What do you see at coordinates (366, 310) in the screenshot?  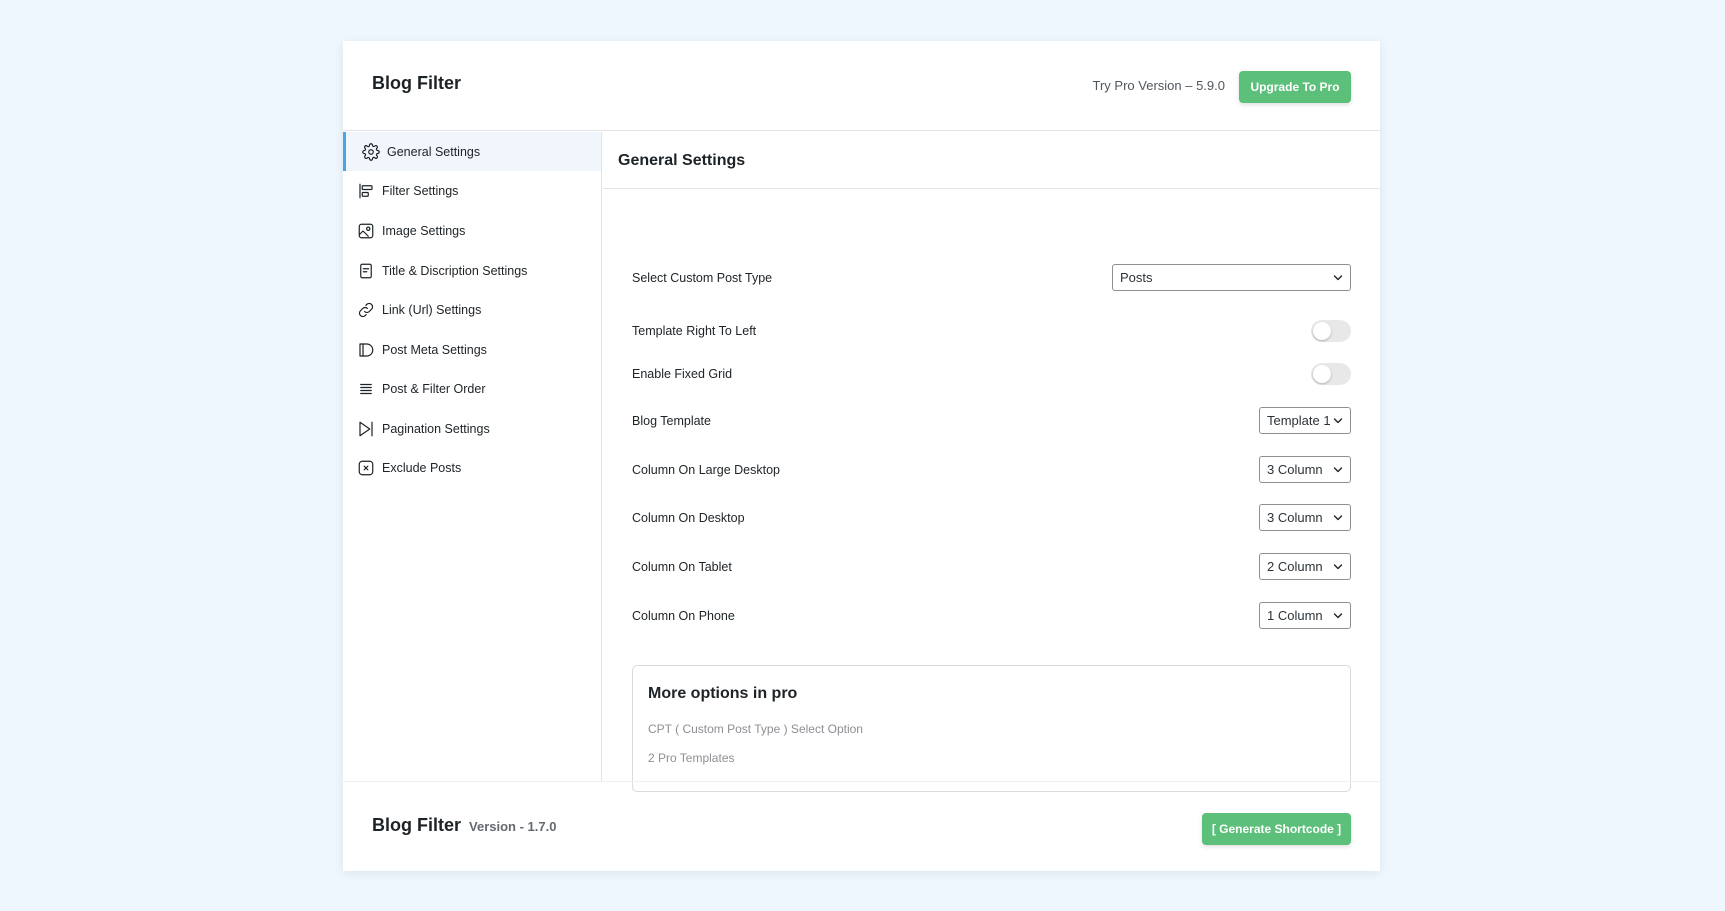 I see `link-icon` at bounding box center [366, 310].